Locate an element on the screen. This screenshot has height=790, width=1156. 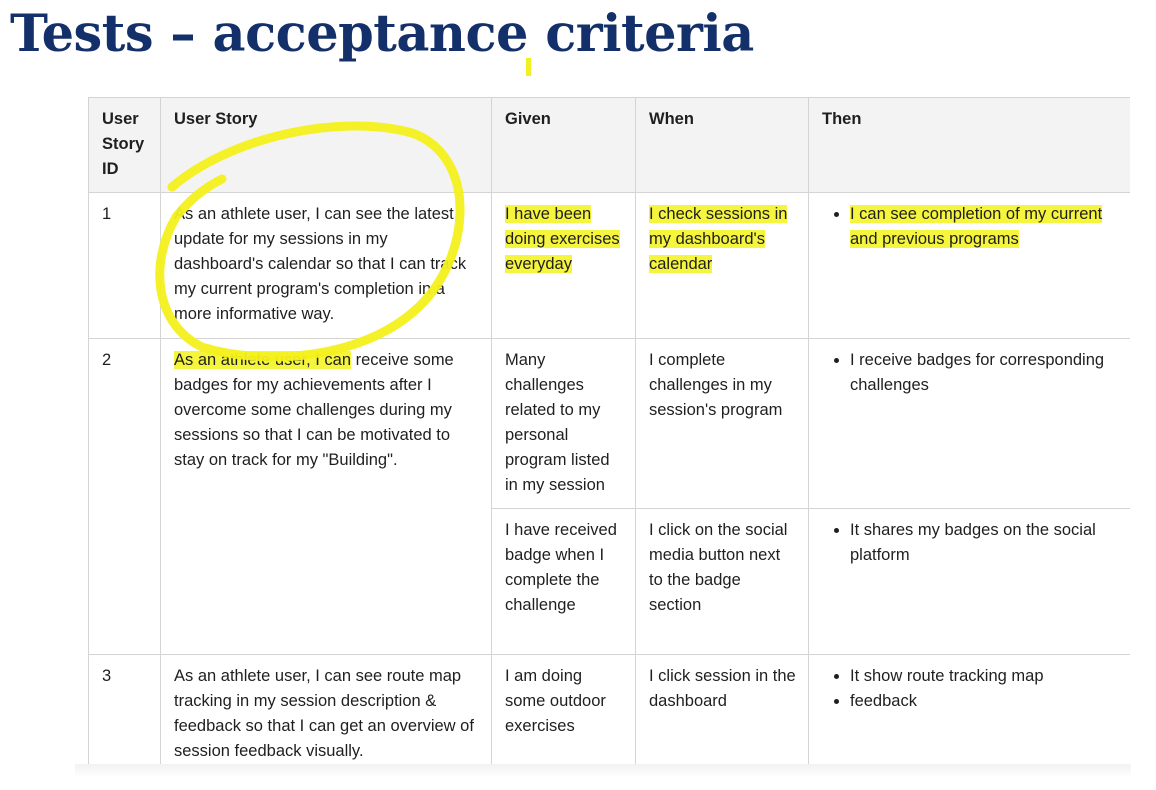
header-given: Given is located at coordinates (563, 145).